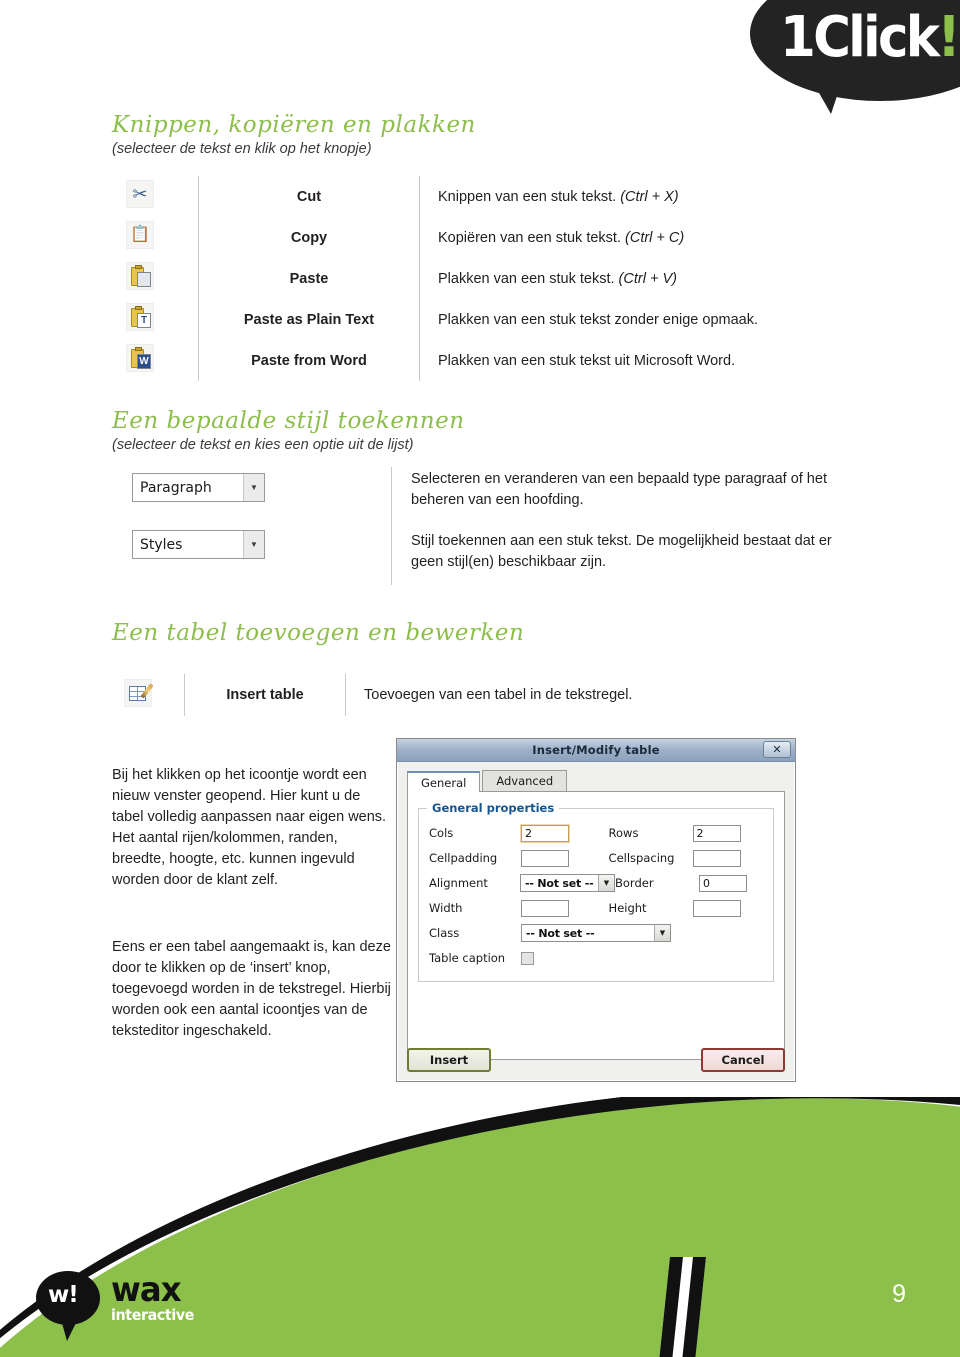 Image resolution: width=960 pixels, height=1357 pixels. I want to click on brand-wordmark: 1Click!, so click(870, 38).